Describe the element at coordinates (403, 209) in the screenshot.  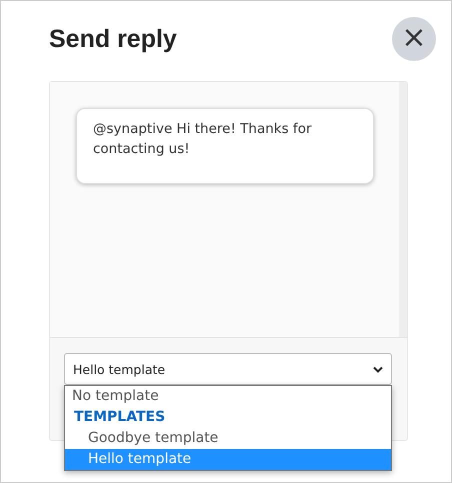
I see `scrollbar` at that location.